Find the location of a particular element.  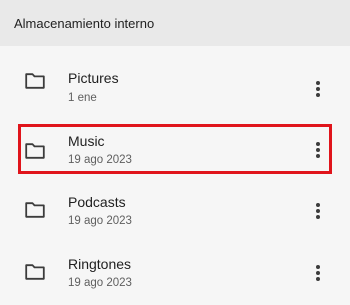

storage-title: Almacenamiento interno is located at coordinates (84, 23).